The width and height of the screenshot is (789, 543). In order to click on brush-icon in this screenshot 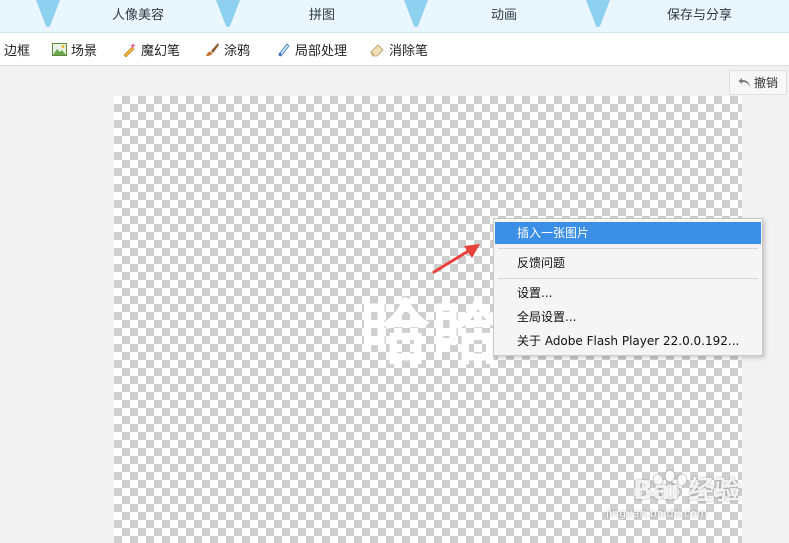, I will do `click(212, 49)`.